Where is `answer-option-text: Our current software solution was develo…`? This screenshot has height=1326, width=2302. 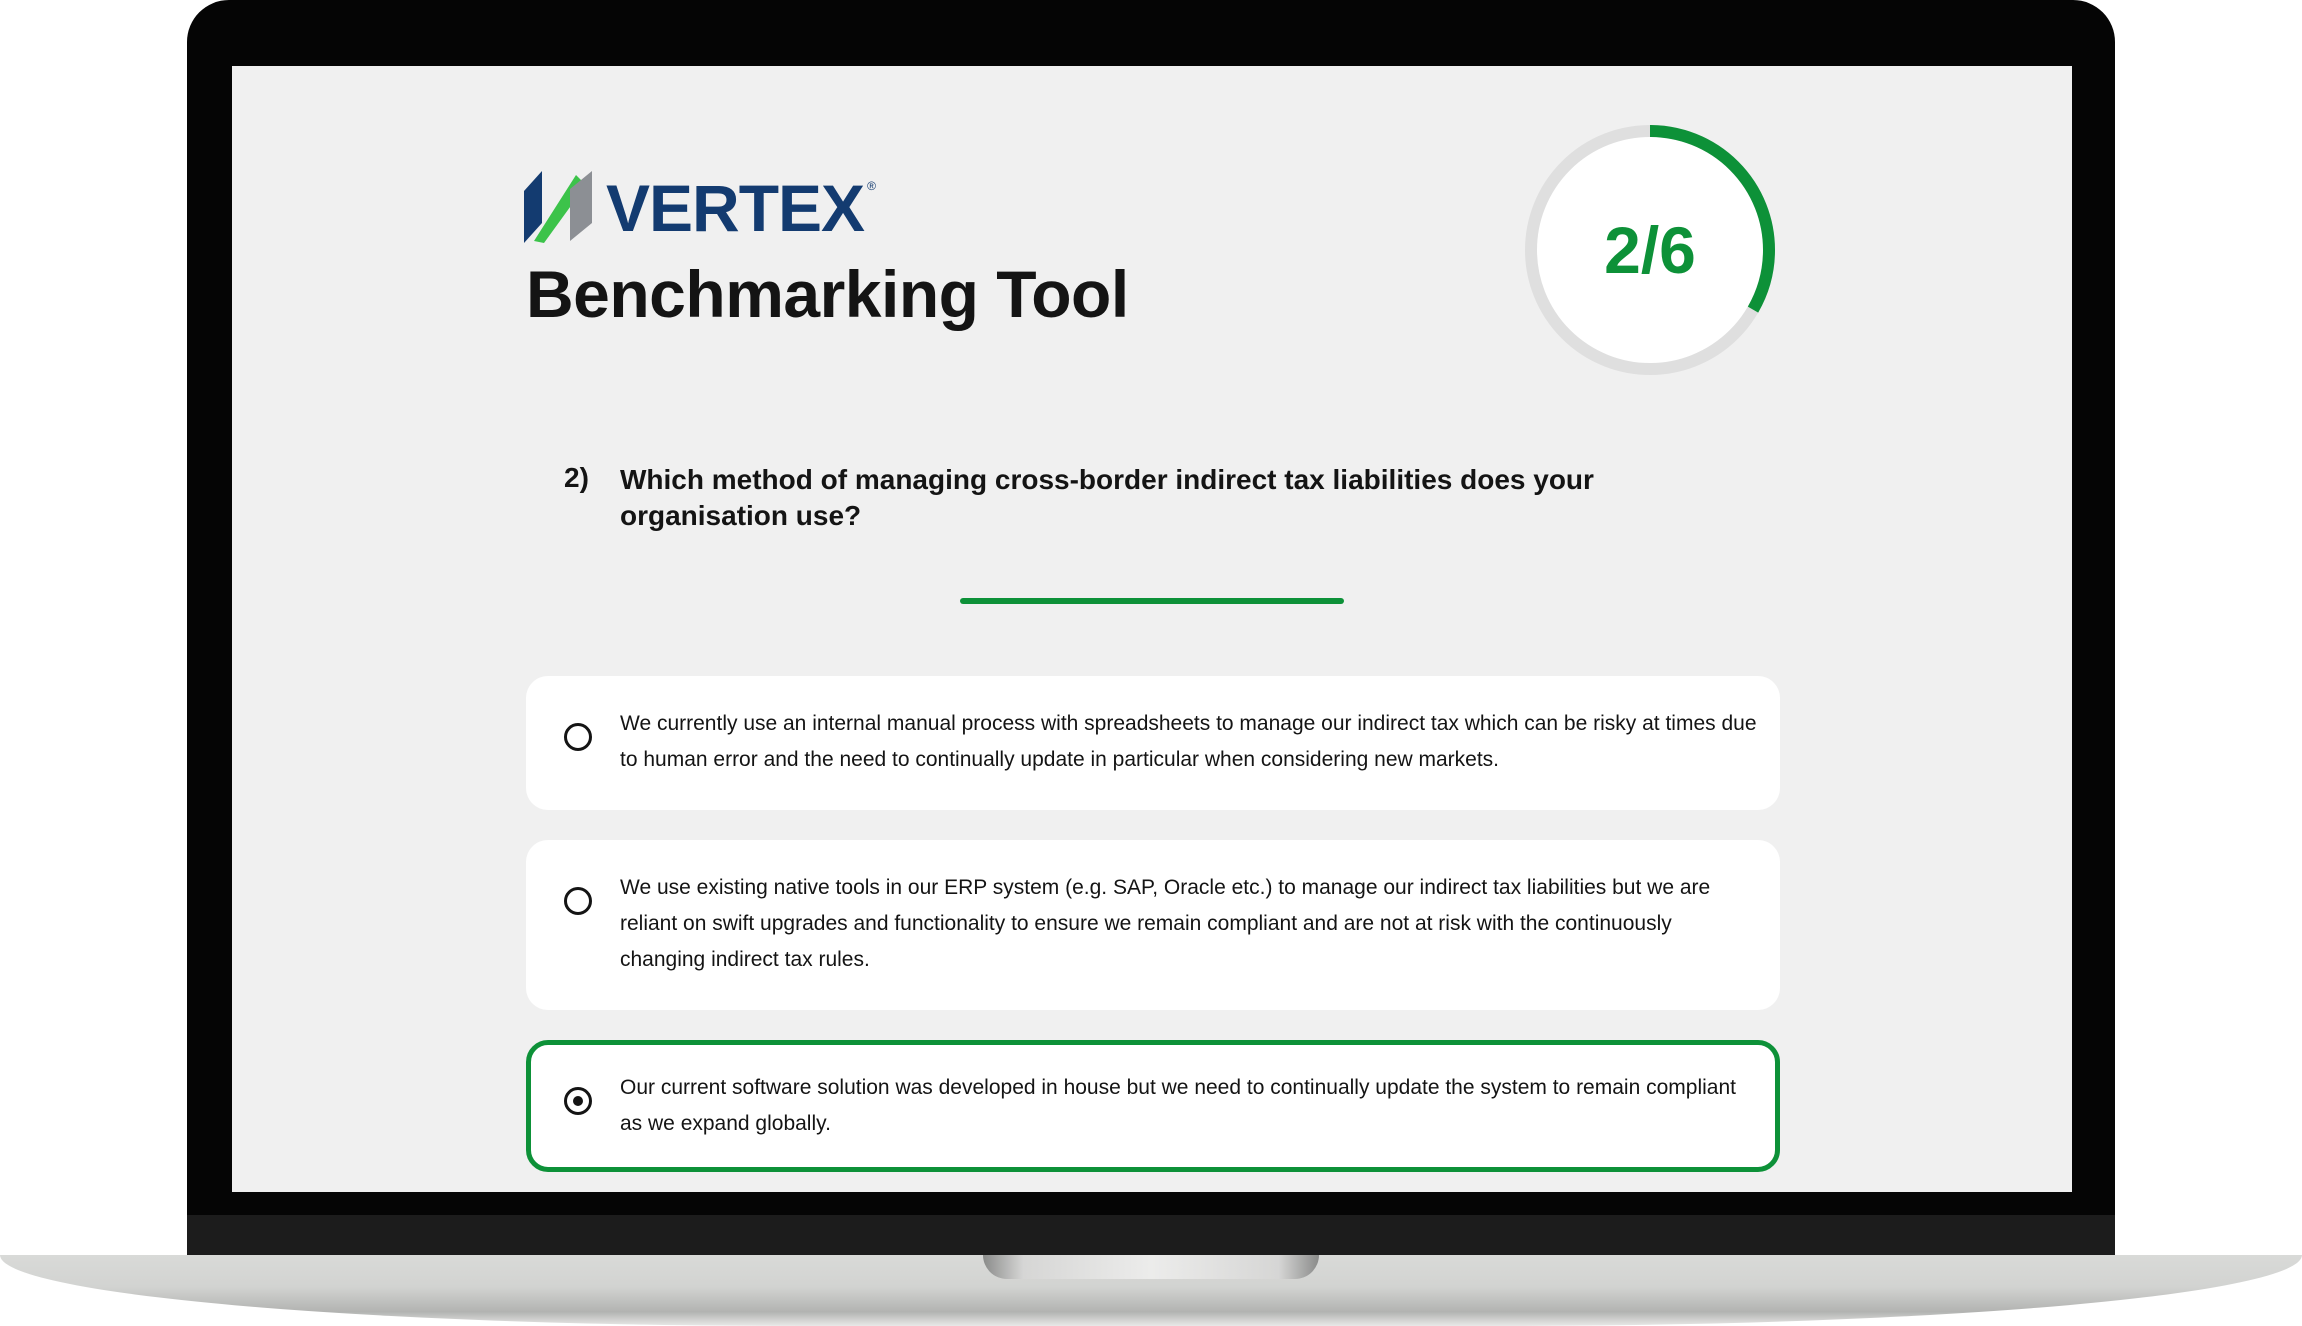 answer-option-text: Our current software solution was develo… is located at coordinates (1178, 1105).